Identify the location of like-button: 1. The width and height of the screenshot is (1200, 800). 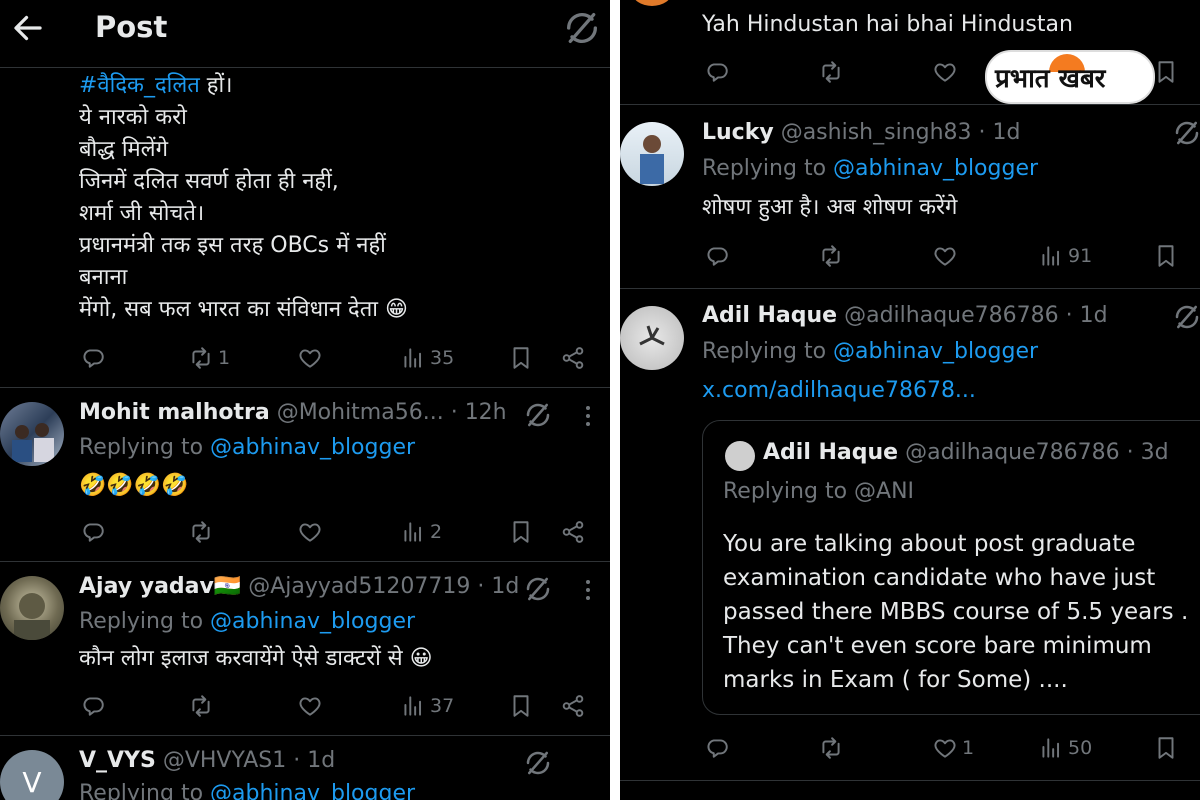
(953, 748).